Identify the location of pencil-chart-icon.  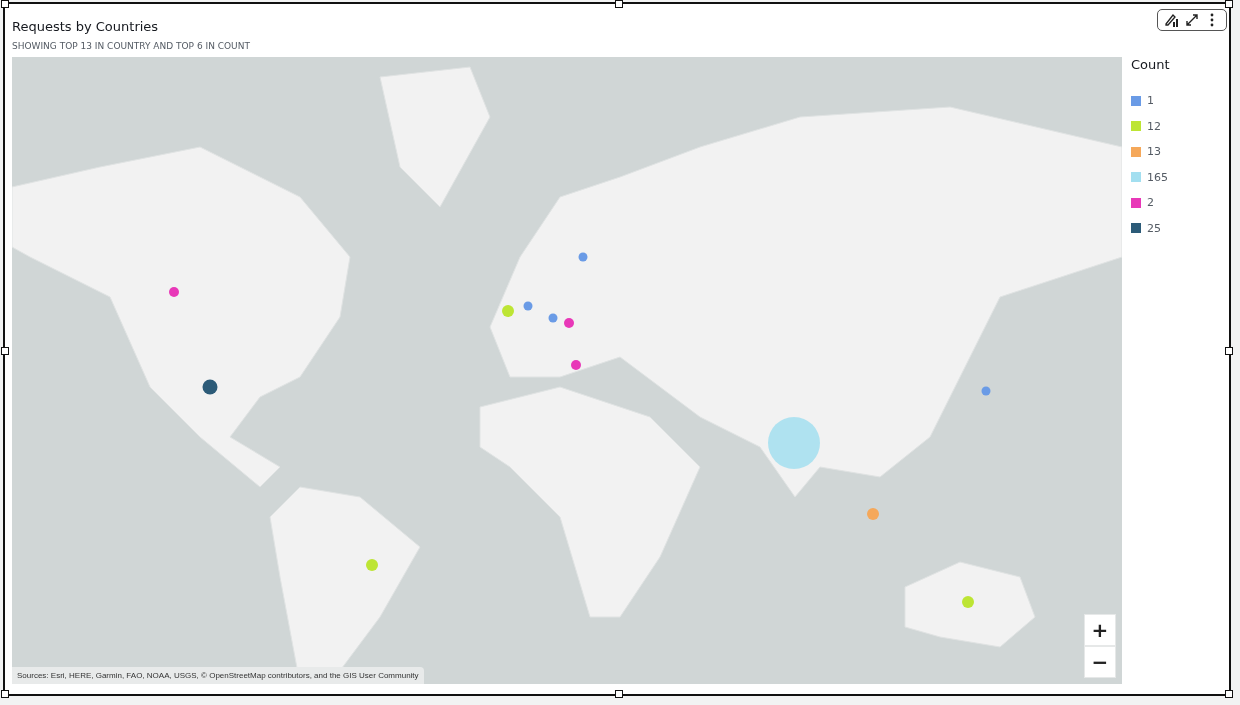
(1172, 20).